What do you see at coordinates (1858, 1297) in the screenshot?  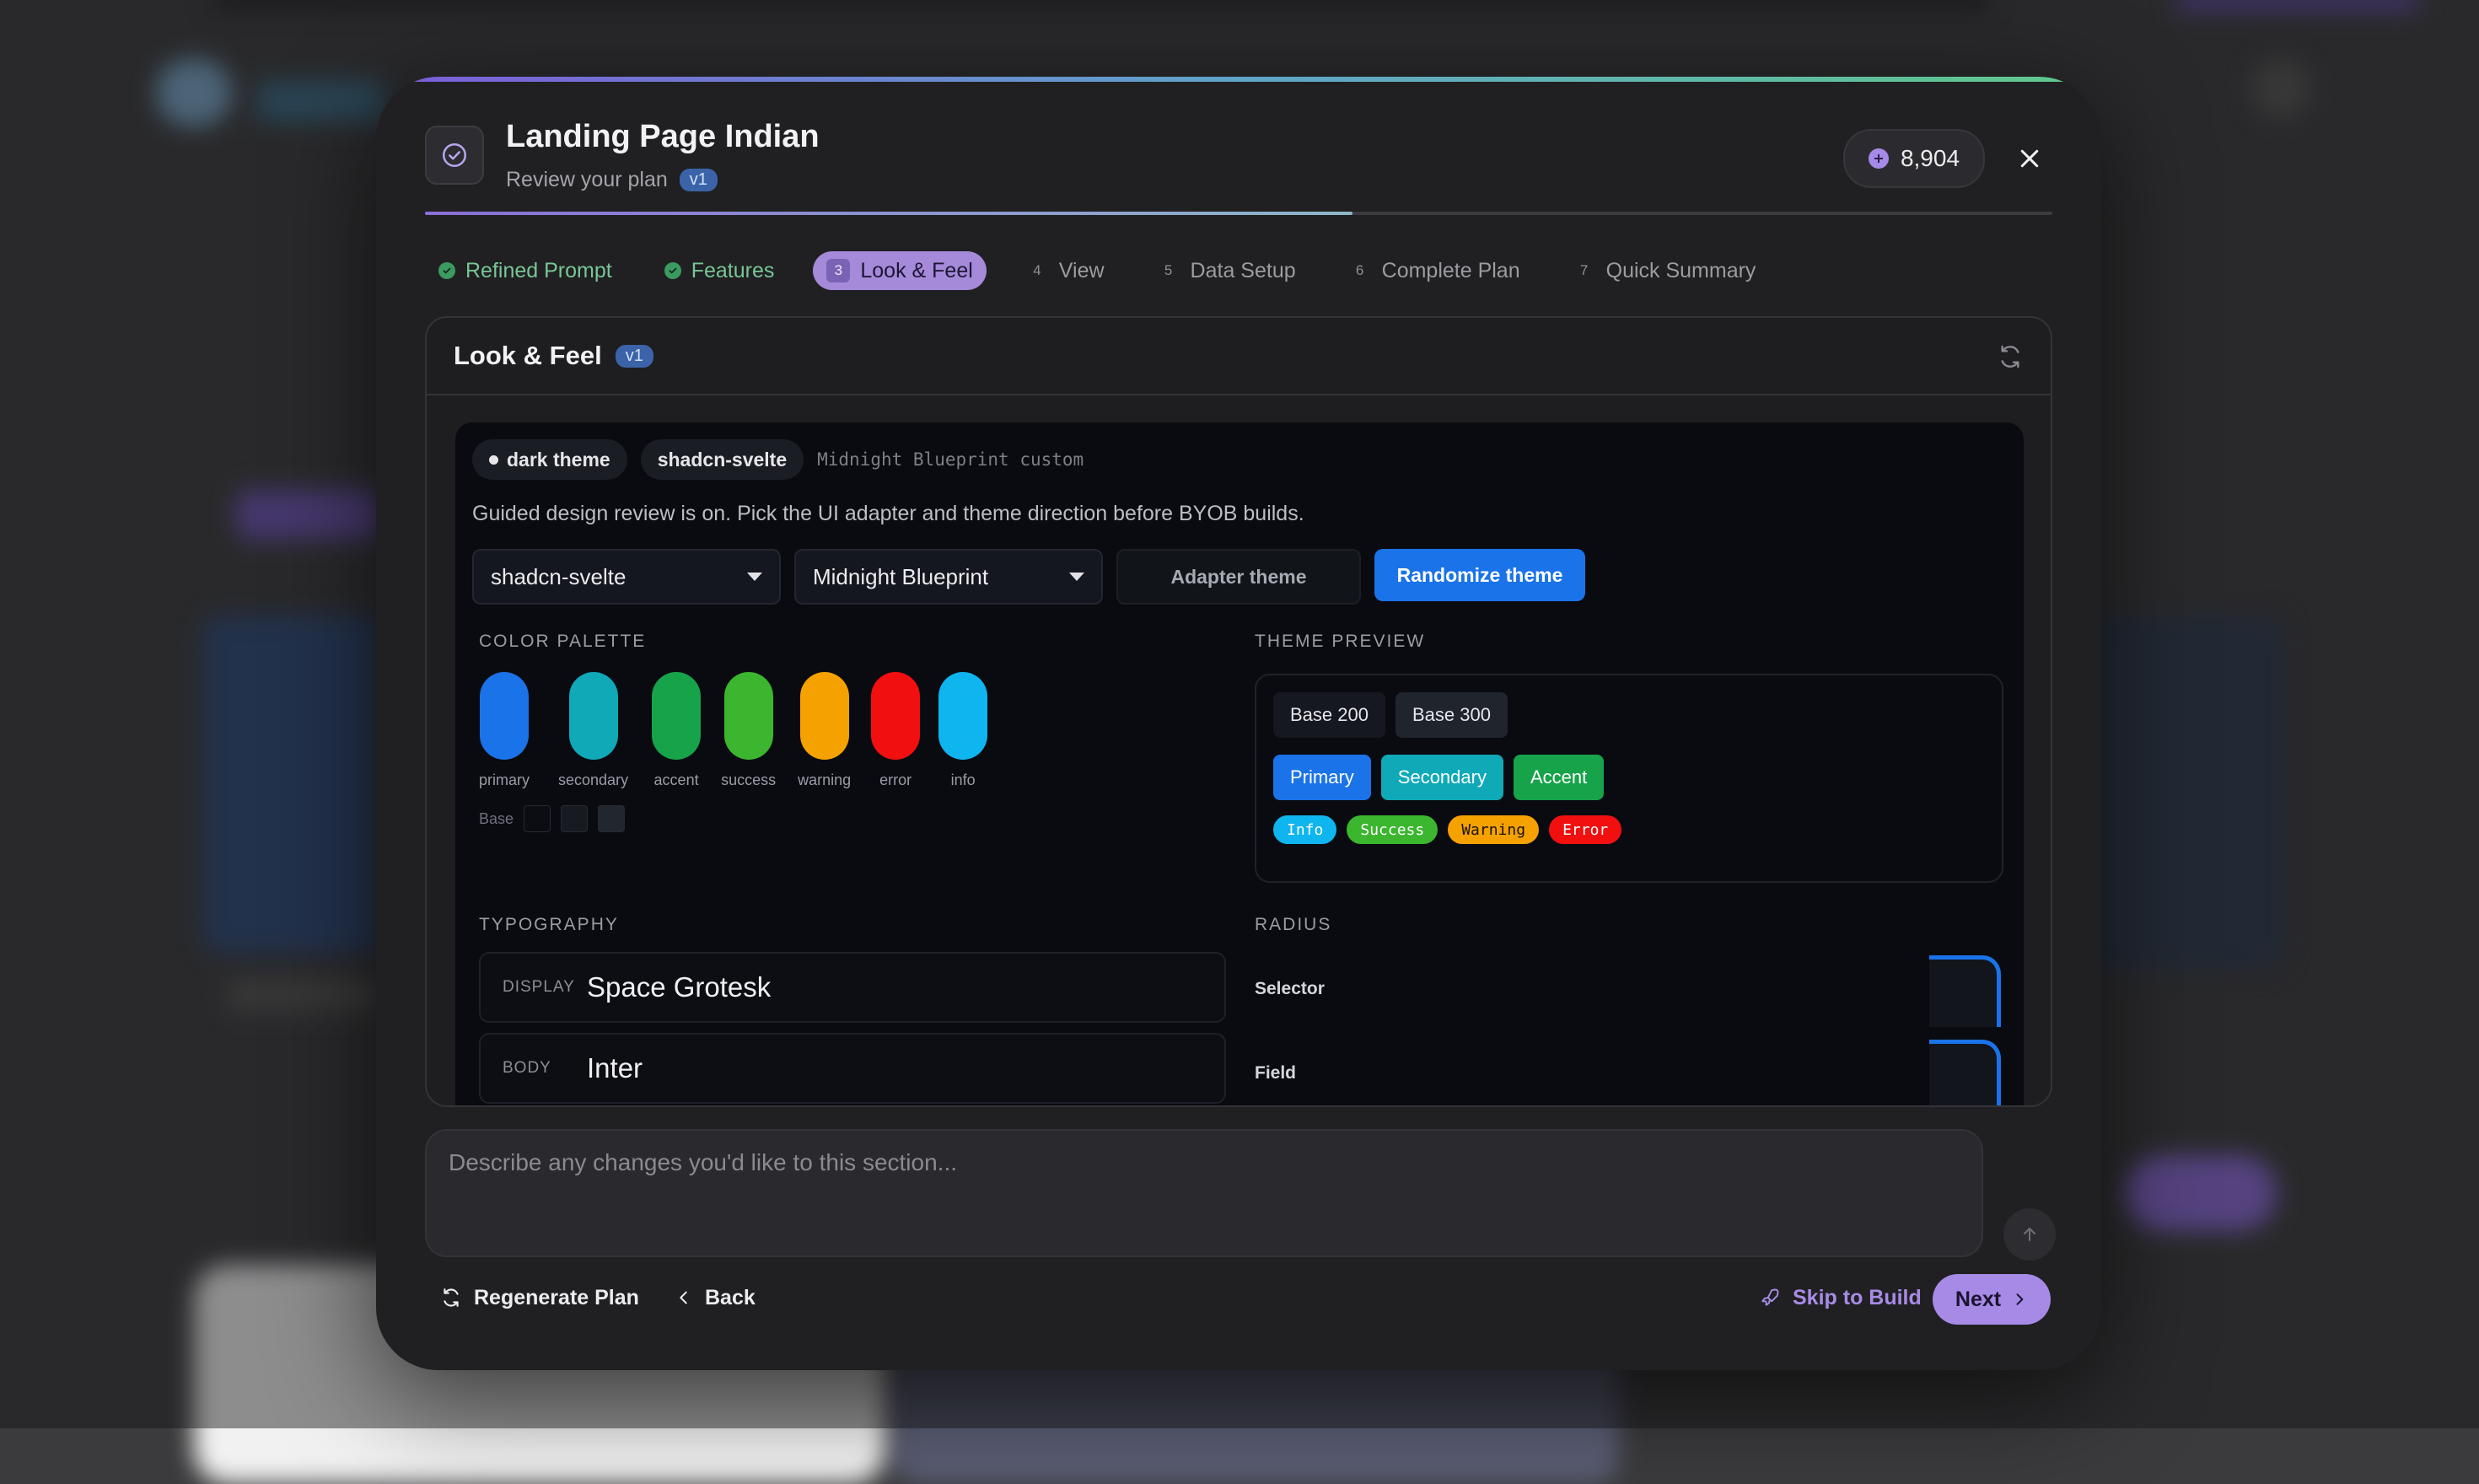 I see `skip-label: Skip to Build` at bounding box center [1858, 1297].